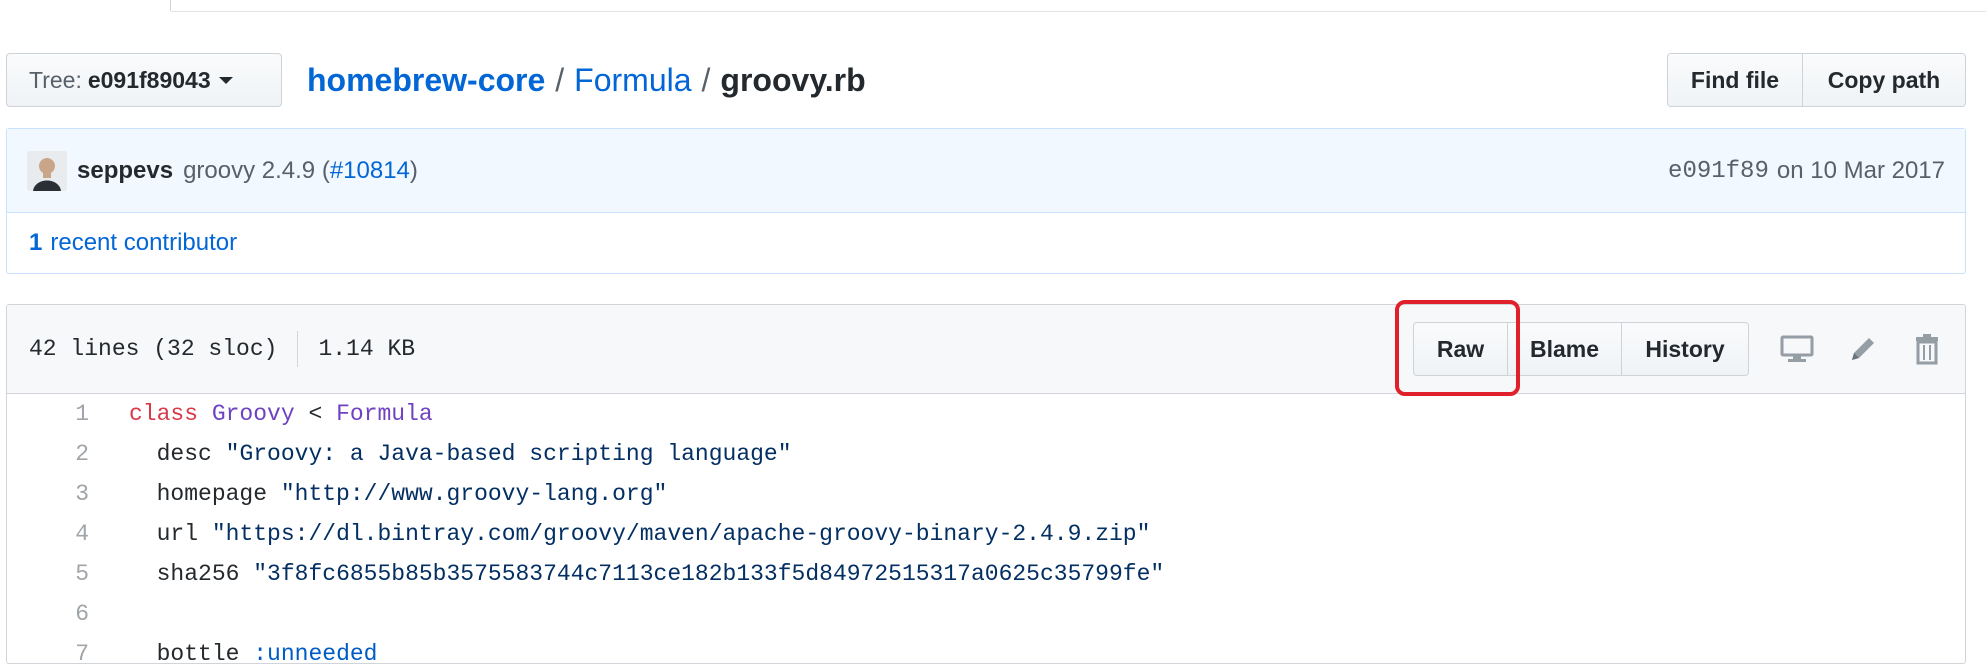  What do you see at coordinates (986, 414) in the screenshot?
I see `code-line: 1 class Groovy < Formula` at bounding box center [986, 414].